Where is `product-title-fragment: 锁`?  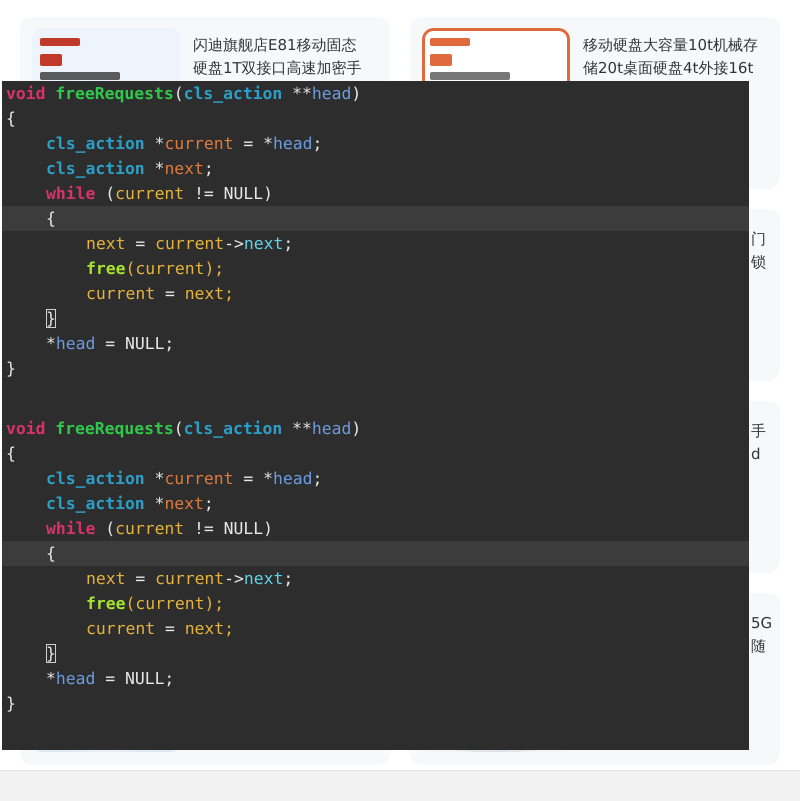
product-title-fragment: 锁 is located at coordinates (758, 262).